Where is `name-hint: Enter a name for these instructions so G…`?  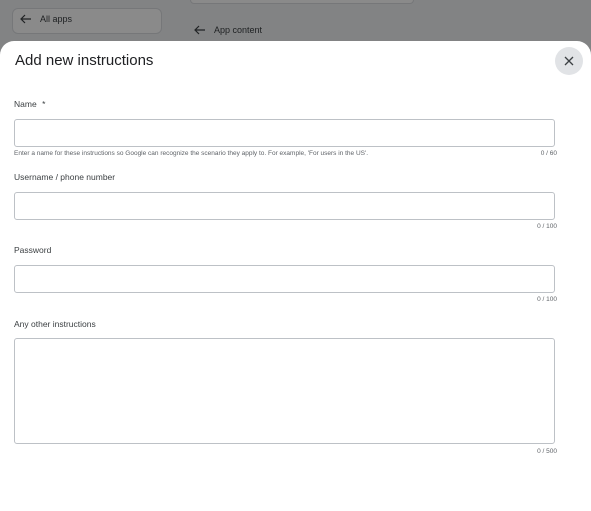 name-hint: Enter a name for these instructions so G… is located at coordinates (191, 153).